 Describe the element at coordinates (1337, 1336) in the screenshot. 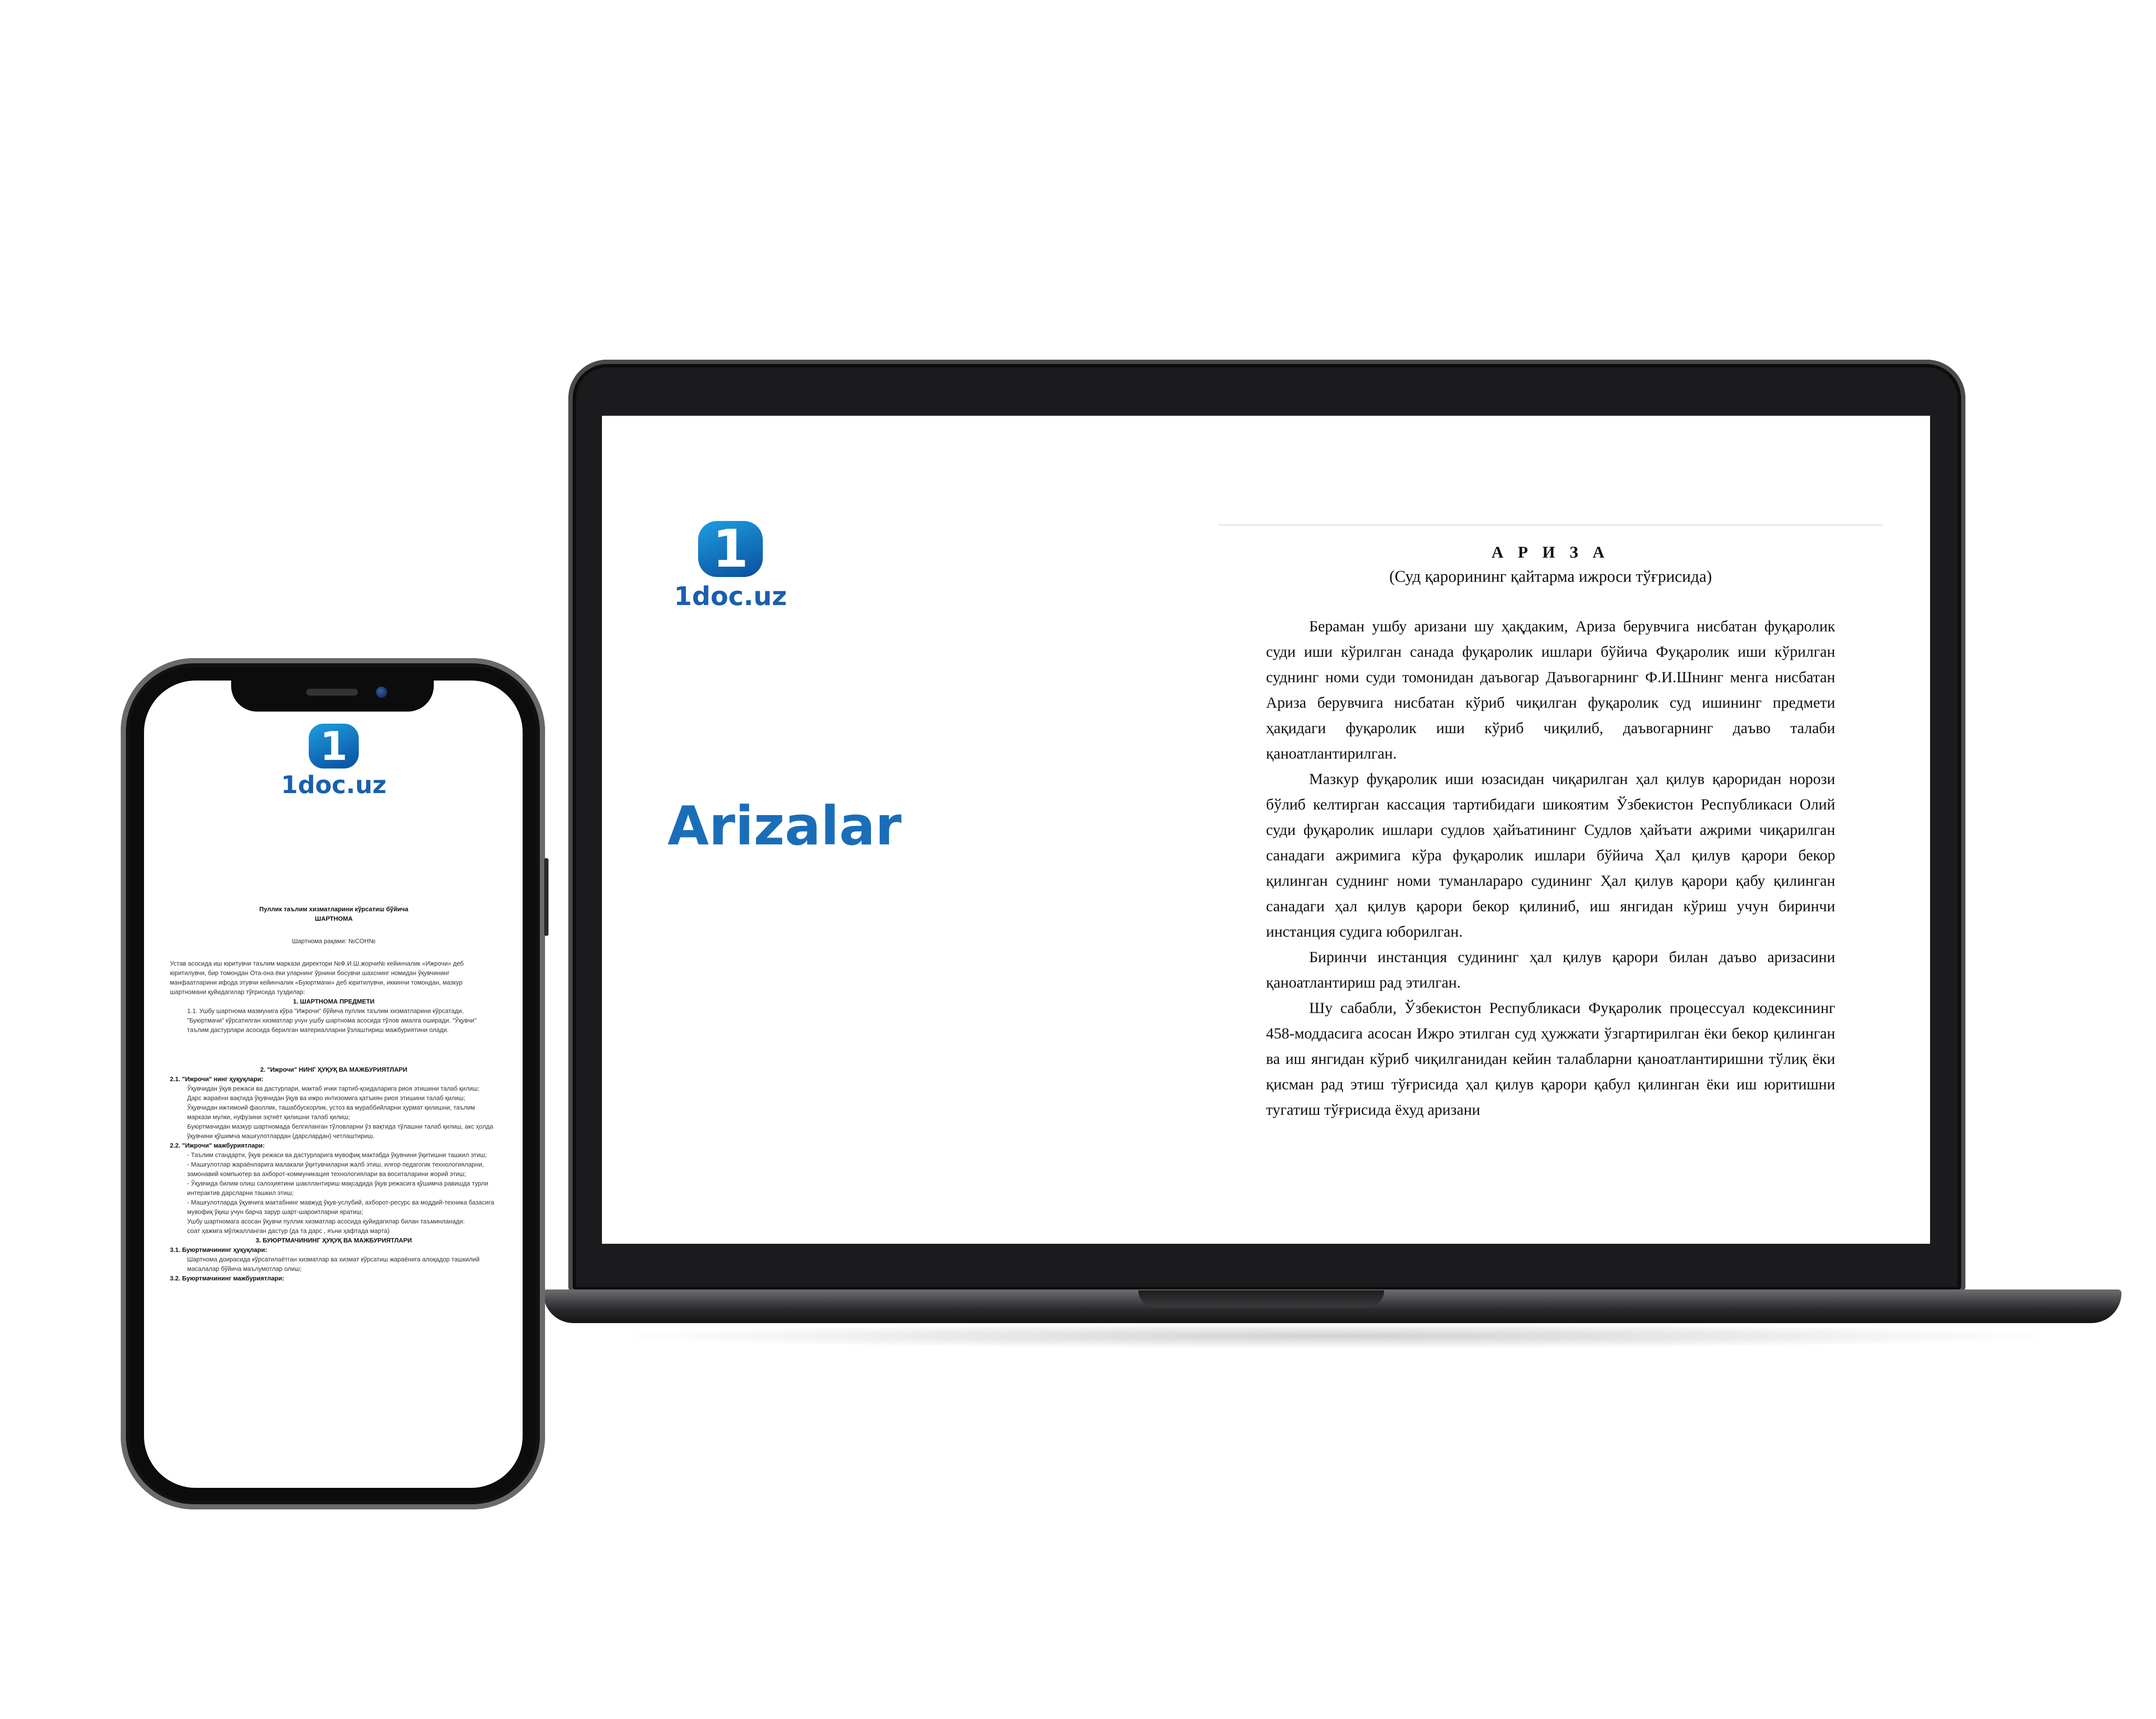

I see `laptop-shadow` at that location.